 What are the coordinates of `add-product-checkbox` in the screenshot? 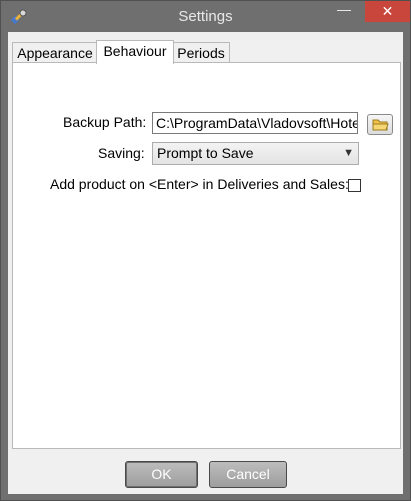 It's located at (354, 185).